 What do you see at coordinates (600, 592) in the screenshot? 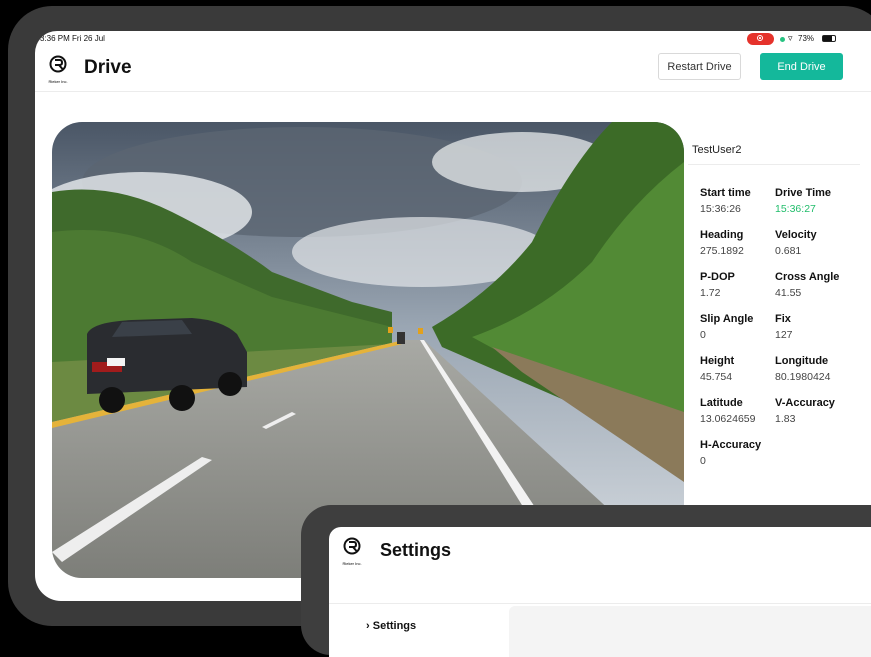
I see `settings-screen: Rieker Inc. Settings › Settings` at bounding box center [600, 592].